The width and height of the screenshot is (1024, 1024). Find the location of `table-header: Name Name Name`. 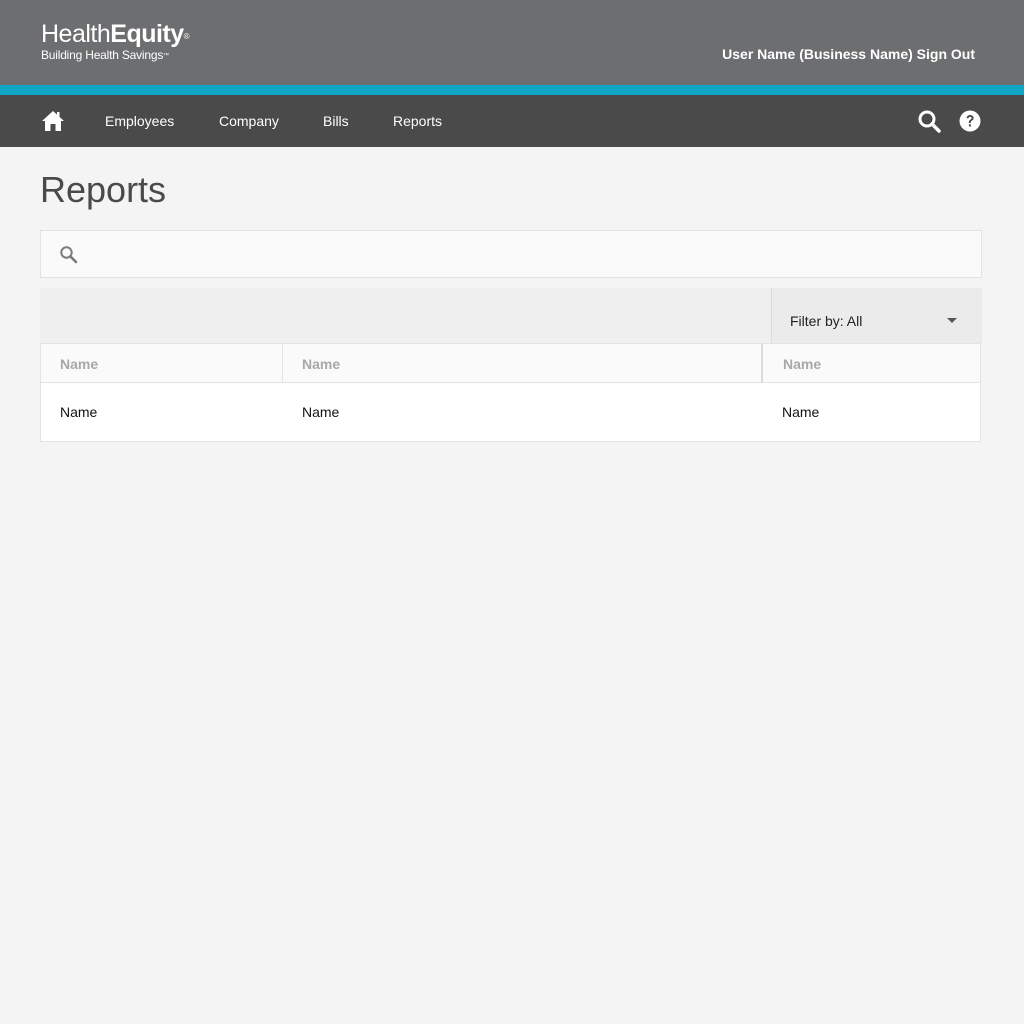

table-header: Name Name Name is located at coordinates (510, 363).